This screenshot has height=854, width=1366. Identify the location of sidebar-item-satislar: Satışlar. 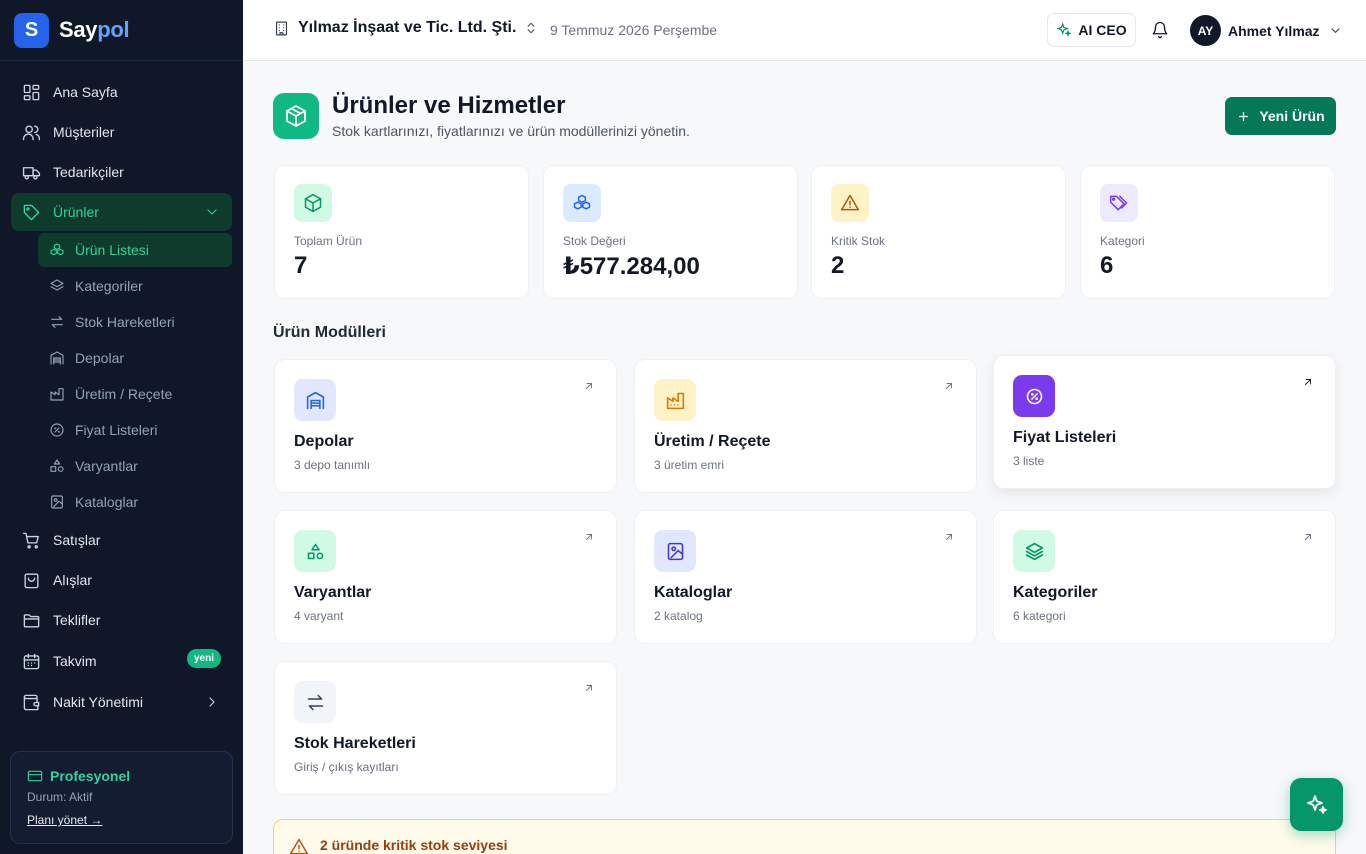
(121, 540).